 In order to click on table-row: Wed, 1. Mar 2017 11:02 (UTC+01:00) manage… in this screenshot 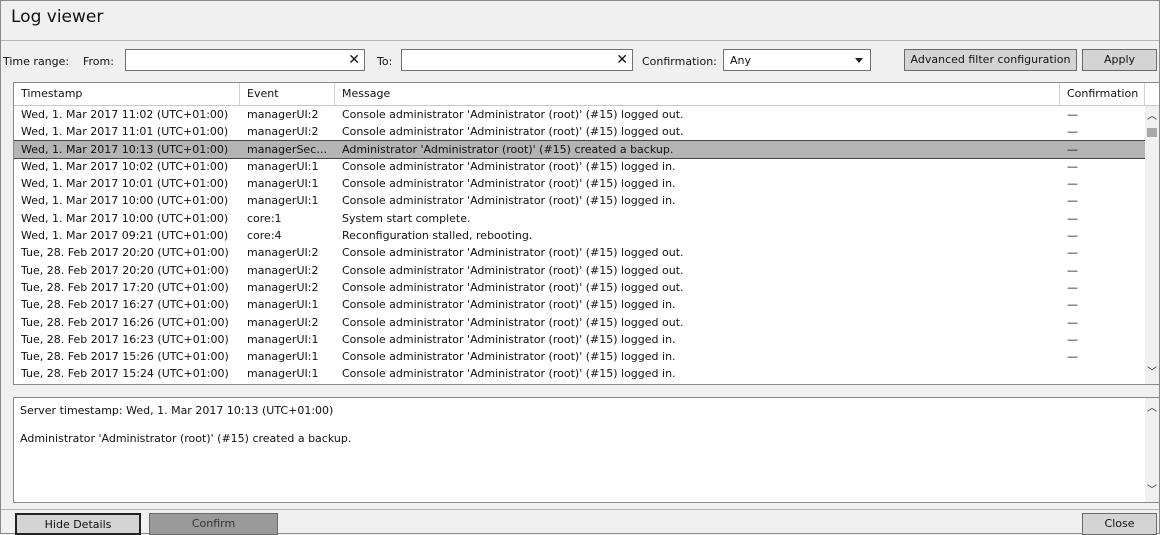, I will do `click(579, 114)`.